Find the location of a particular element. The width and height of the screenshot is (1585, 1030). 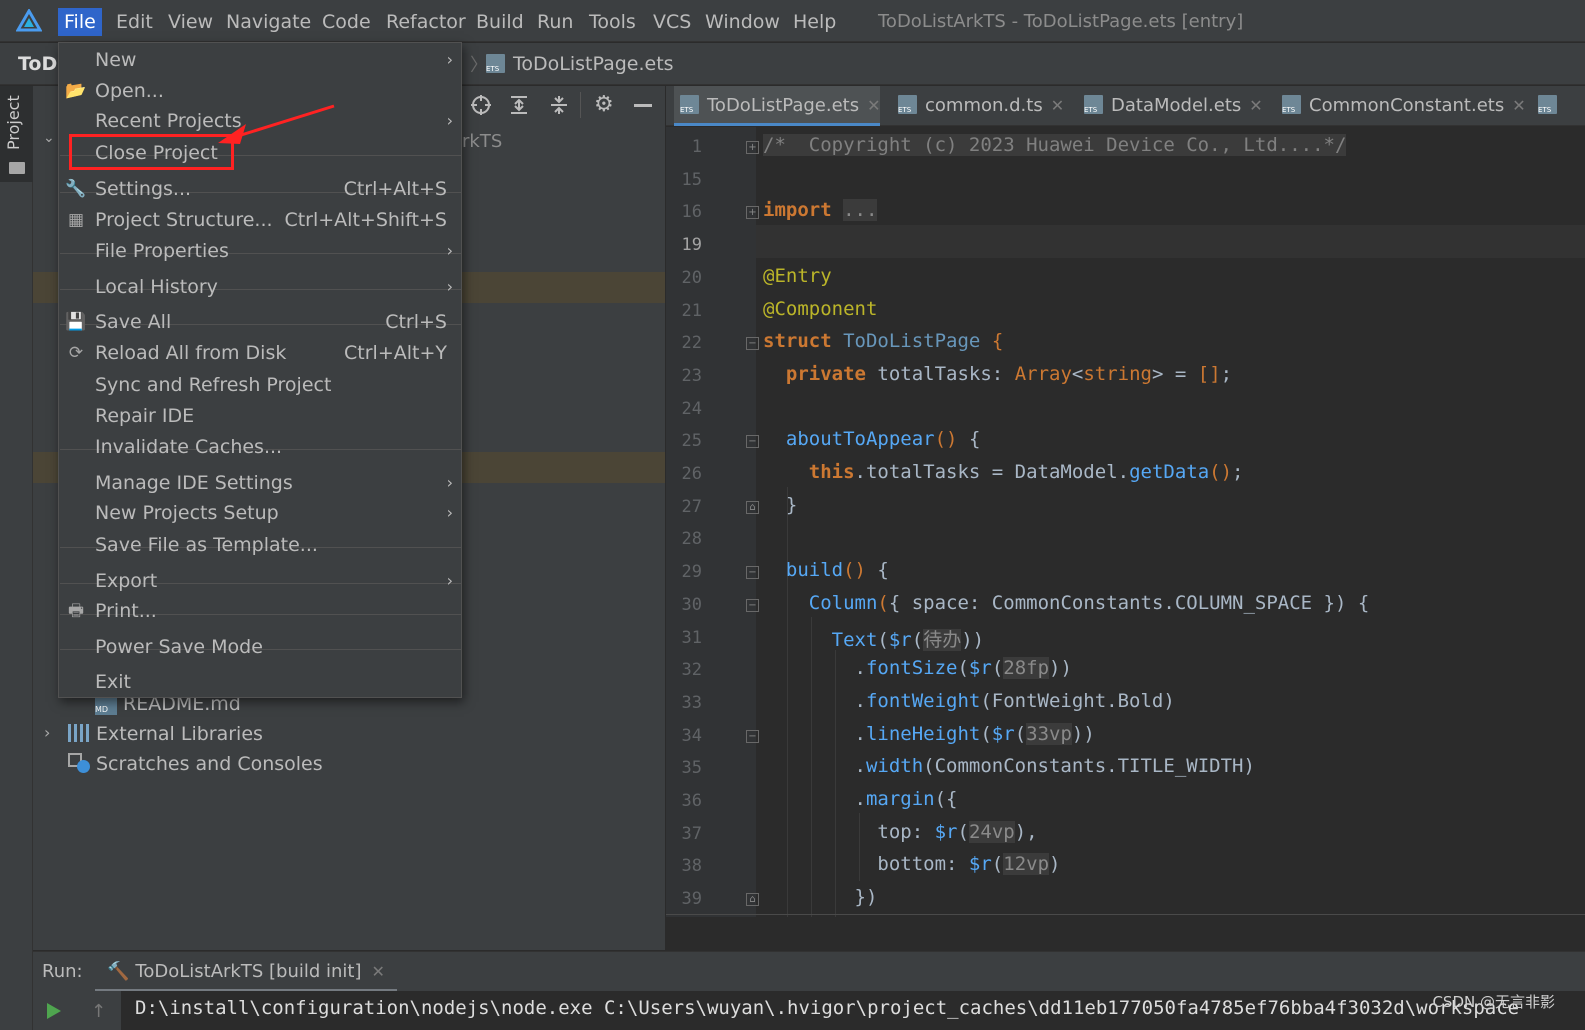

menu-item-label: Manage IDE Settings is located at coordinates (194, 483).